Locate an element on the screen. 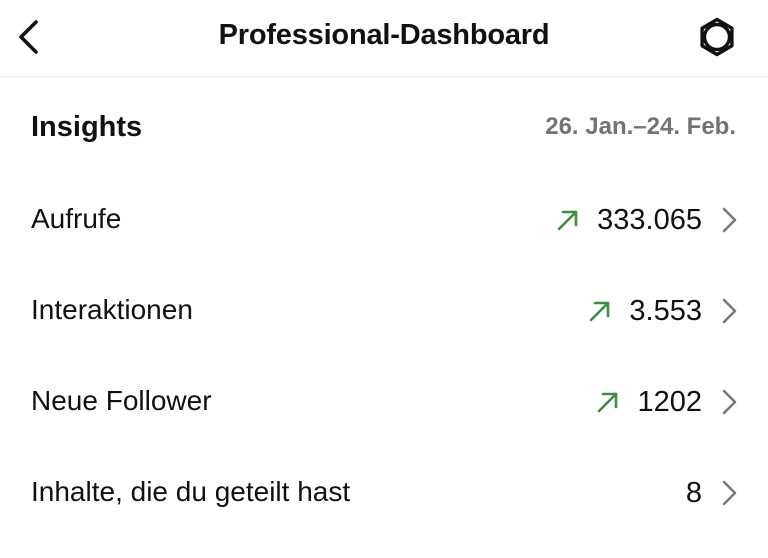 The image size is (768, 558). settings-button is located at coordinates (717, 37).